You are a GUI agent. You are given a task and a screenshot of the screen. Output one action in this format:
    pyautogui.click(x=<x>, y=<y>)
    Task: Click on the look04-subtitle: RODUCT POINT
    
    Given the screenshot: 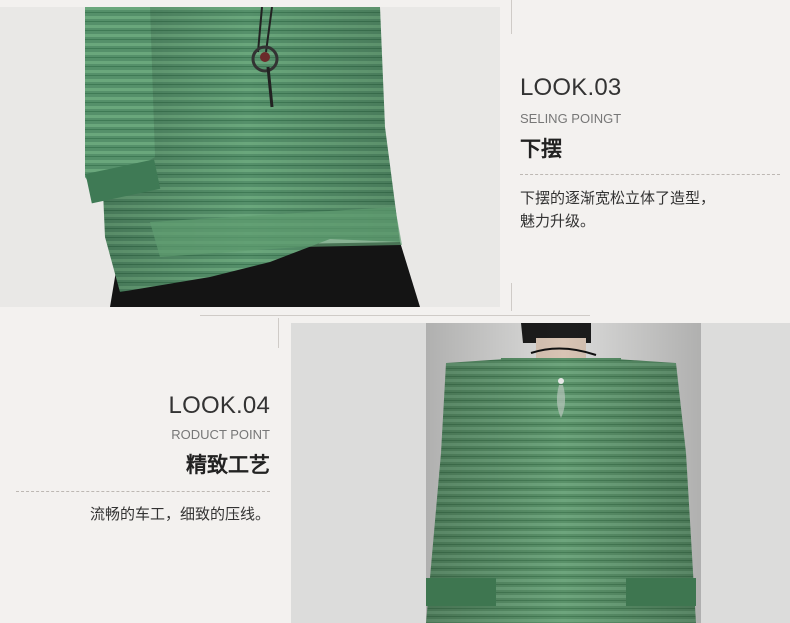 What is the action you would take?
    pyautogui.click(x=220, y=434)
    